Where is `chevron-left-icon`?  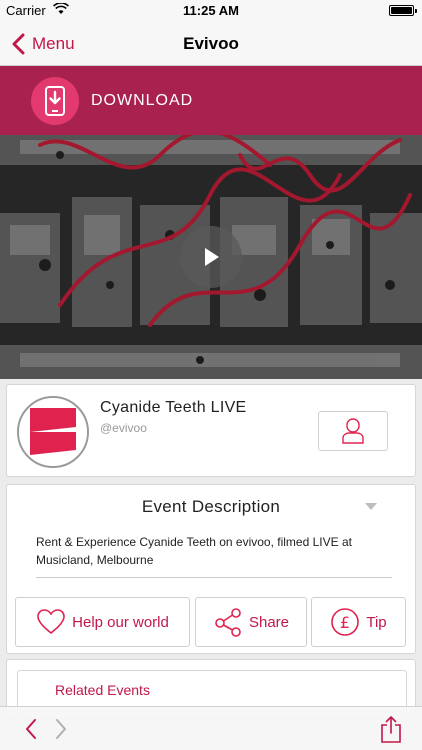
chevron-left-icon is located at coordinates (31, 729).